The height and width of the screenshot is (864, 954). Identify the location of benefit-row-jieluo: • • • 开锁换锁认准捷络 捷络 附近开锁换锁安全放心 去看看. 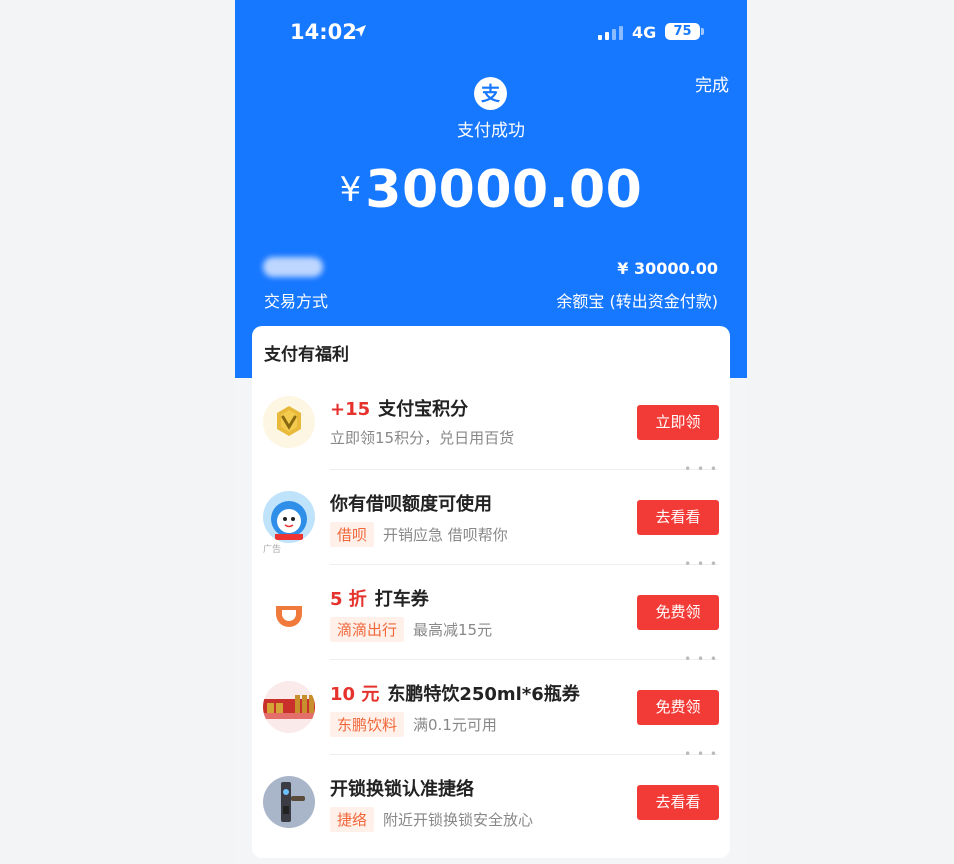
(491, 798).